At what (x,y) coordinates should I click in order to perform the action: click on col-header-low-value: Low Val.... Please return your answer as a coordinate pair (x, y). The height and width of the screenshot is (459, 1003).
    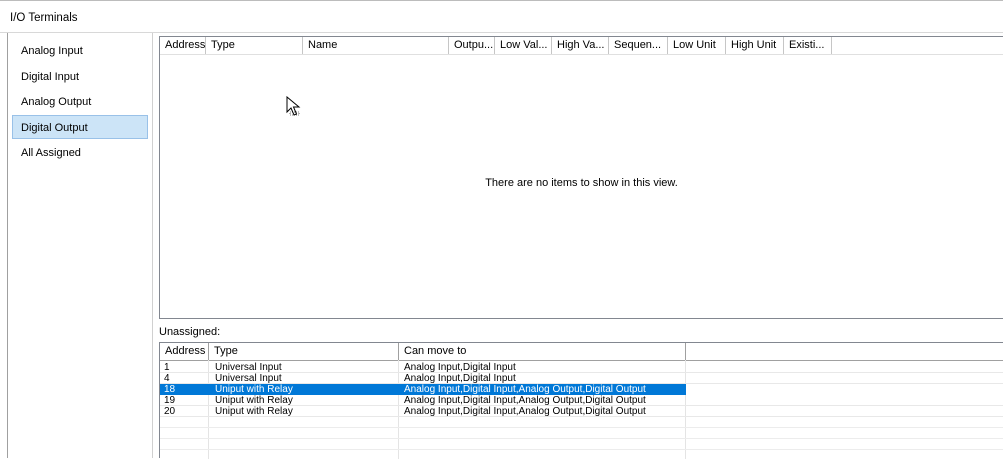
    Looking at the image, I should click on (523, 45).